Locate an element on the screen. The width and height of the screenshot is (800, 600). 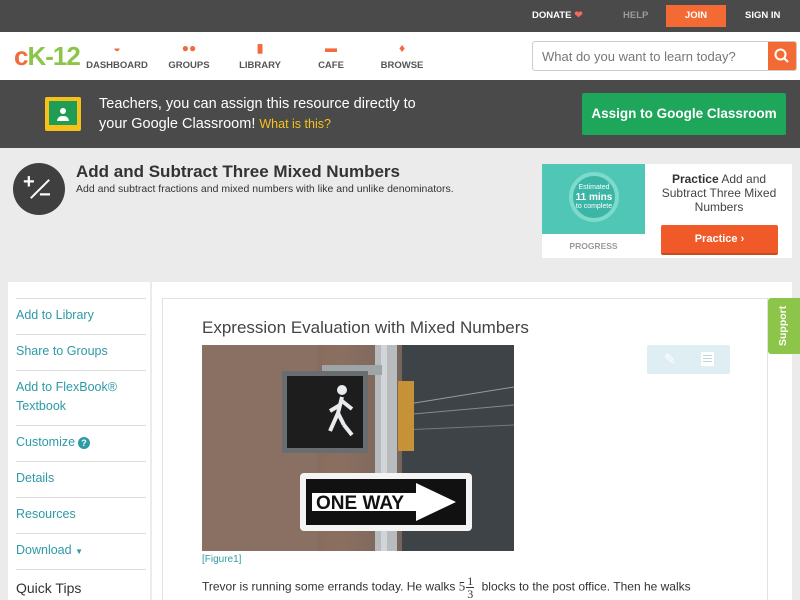
google-classroom-icon is located at coordinates (63, 114).